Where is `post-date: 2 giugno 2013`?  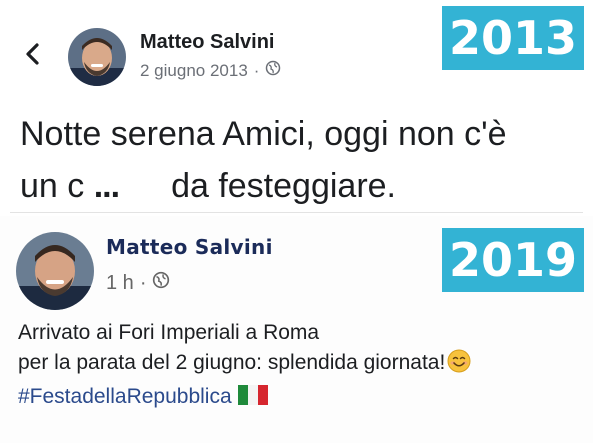 post-date: 2 giugno 2013 is located at coordinates (194, 71).